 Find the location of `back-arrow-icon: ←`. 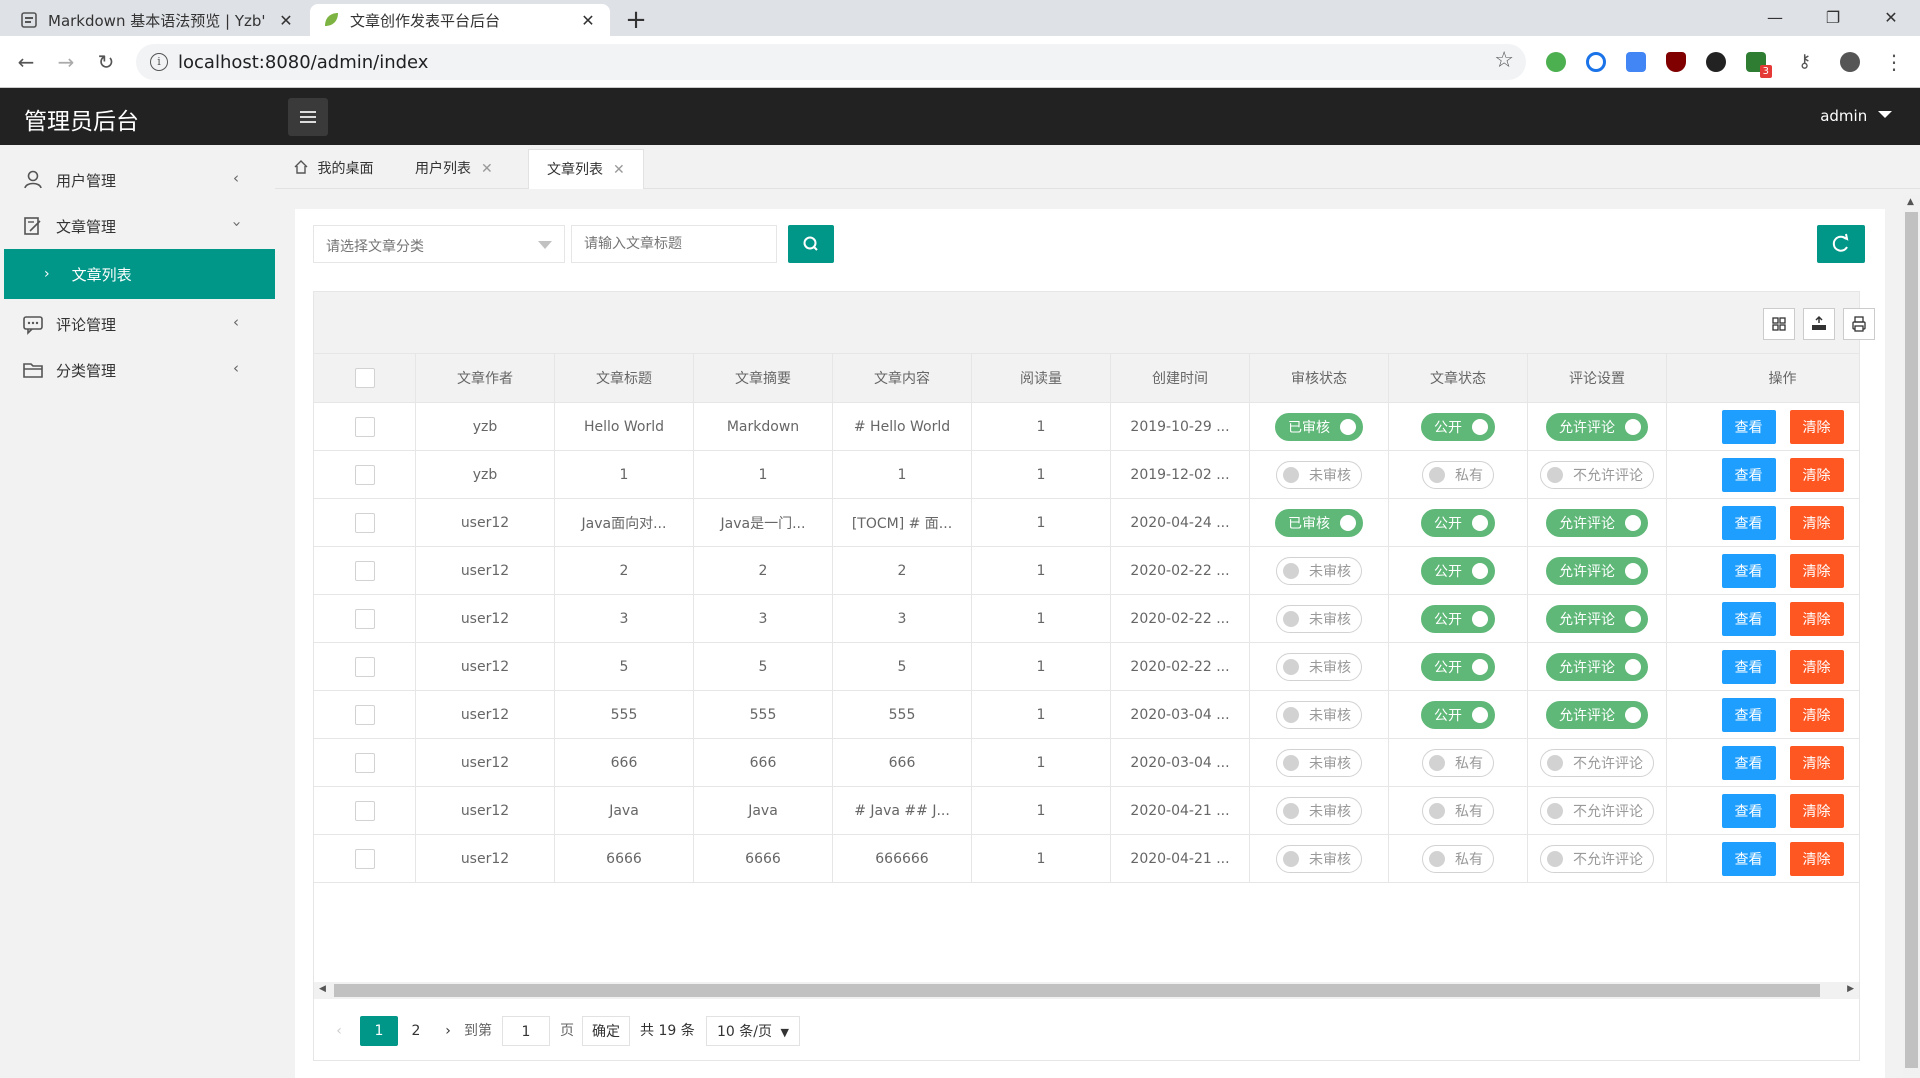

back-arrow-icon: ← is located at coordinates (26, 62).